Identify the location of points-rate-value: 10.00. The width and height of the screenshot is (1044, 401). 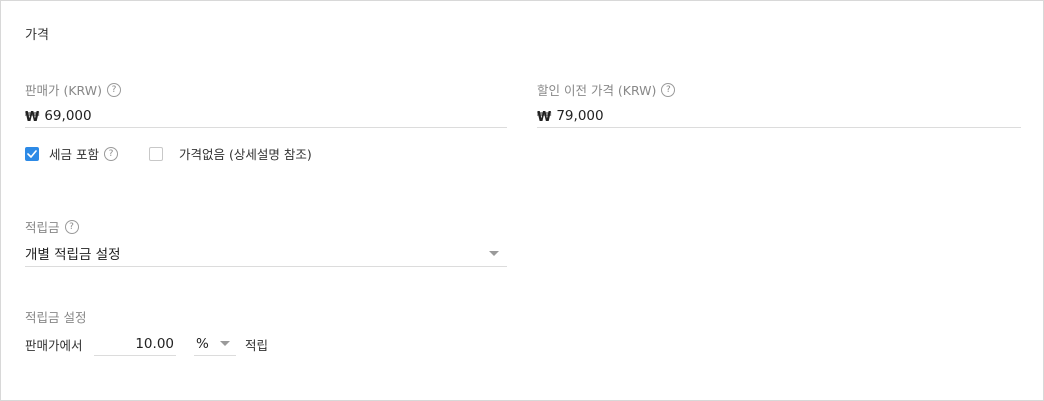
(154, 343).